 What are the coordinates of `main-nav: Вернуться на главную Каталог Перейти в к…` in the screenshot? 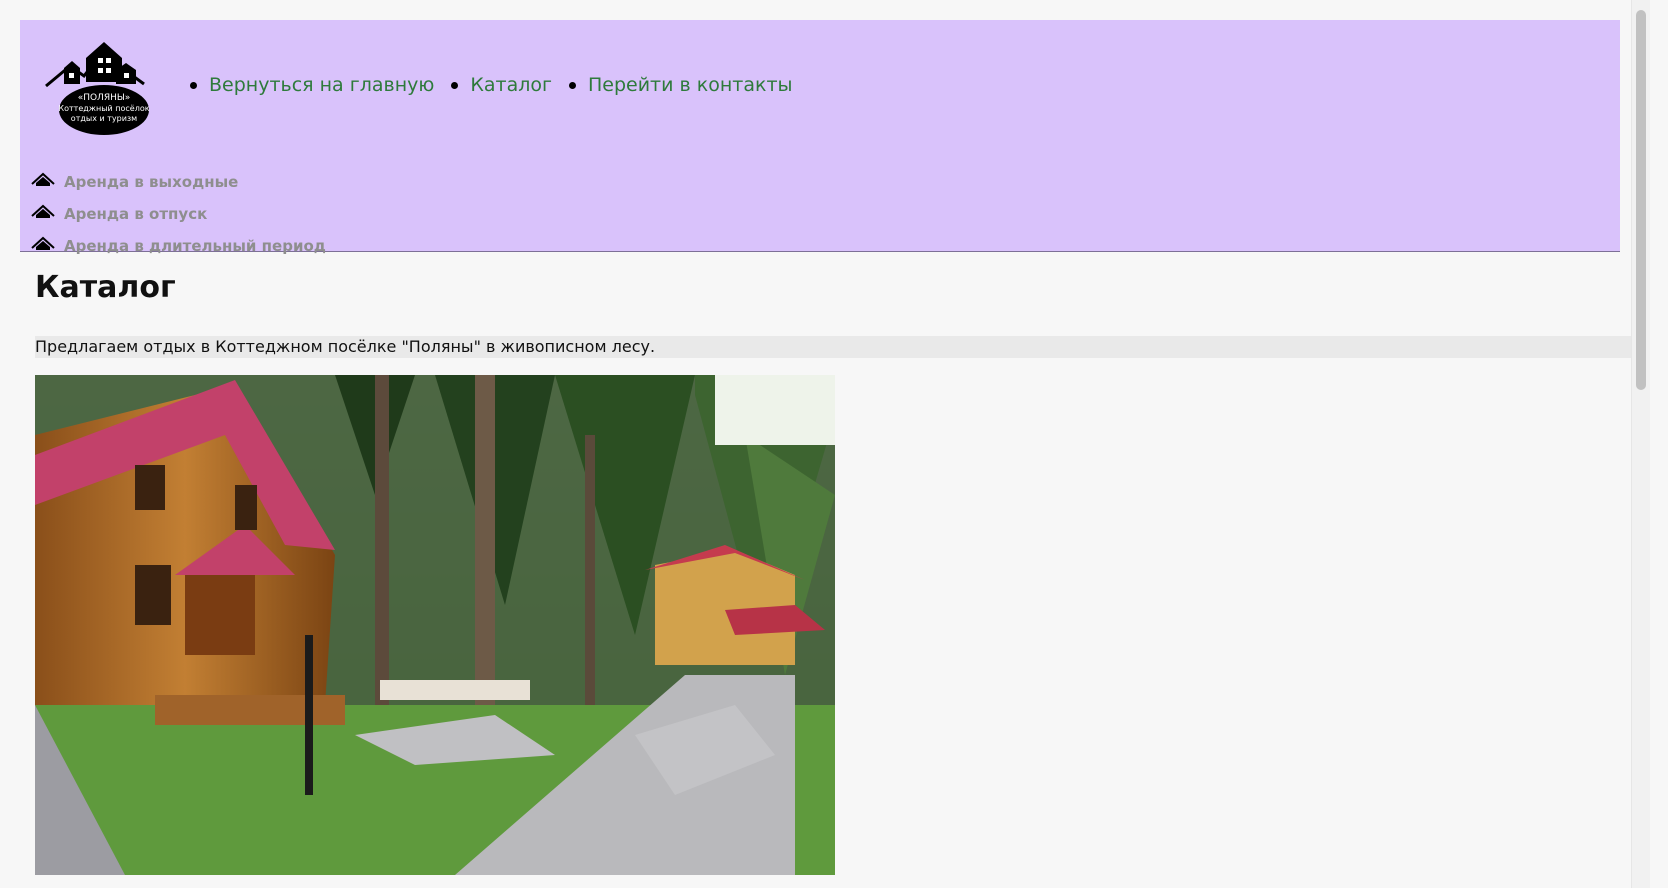 It's located at (500, 85).